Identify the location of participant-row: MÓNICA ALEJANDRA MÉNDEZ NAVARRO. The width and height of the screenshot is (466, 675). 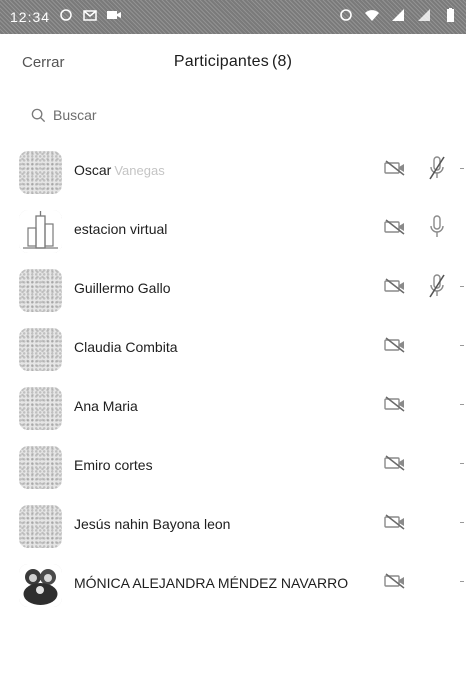
(233, 589).